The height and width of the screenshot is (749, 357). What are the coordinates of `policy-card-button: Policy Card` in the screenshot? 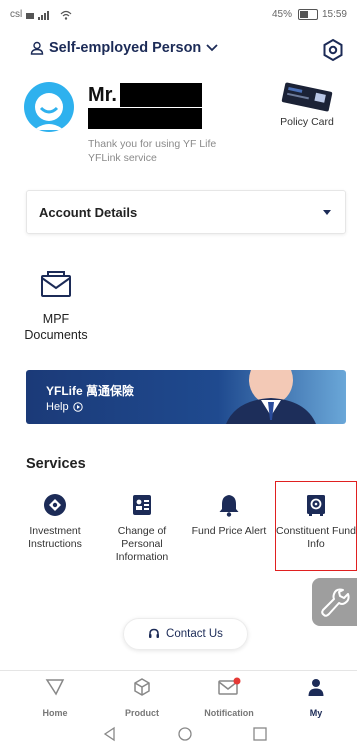 It's located at (306, 105).